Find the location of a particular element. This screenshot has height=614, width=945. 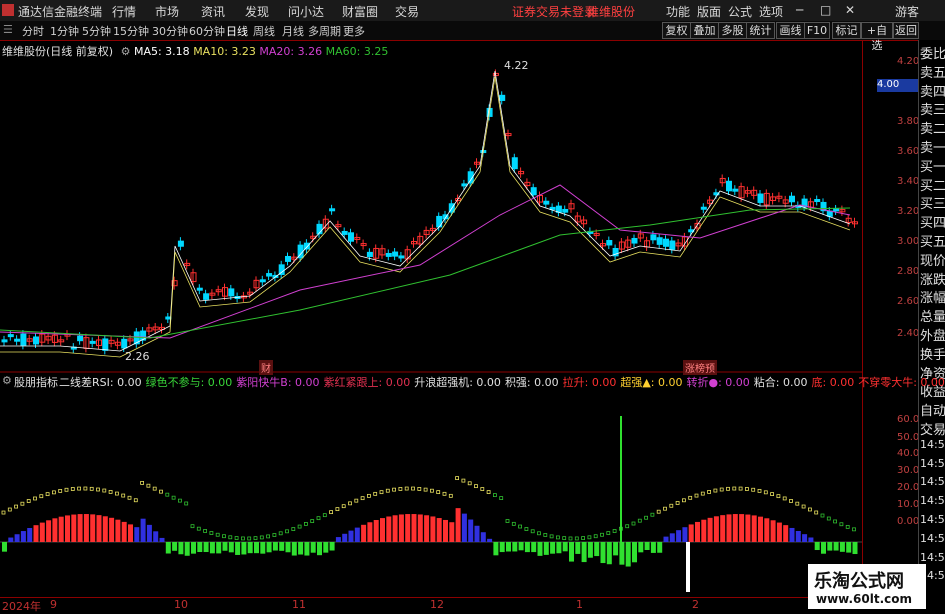

quote-panel-label: 总量 is located at coordinates (932, 315).